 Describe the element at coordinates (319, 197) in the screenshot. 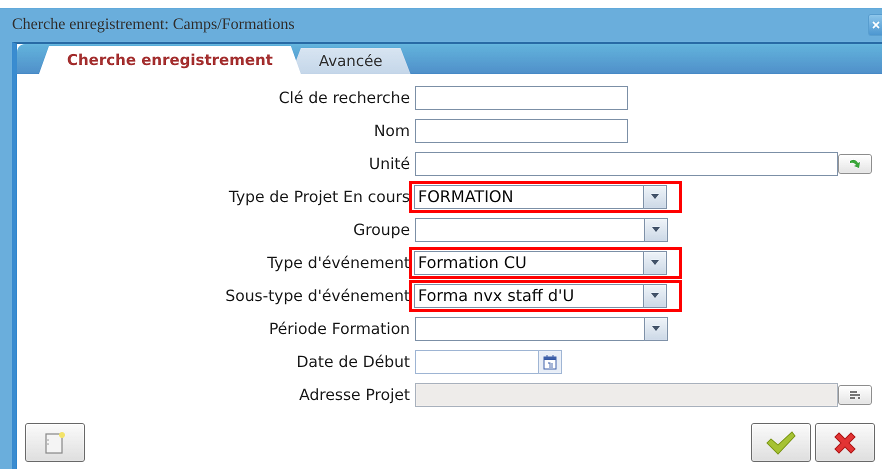

I see `field-label: Type de Projet En cours` at that location.